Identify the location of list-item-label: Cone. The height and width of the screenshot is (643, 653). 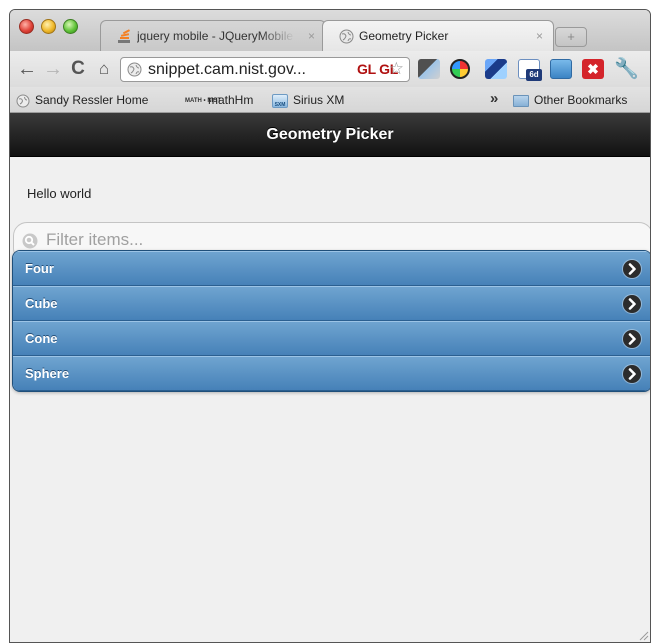
(41, 338).